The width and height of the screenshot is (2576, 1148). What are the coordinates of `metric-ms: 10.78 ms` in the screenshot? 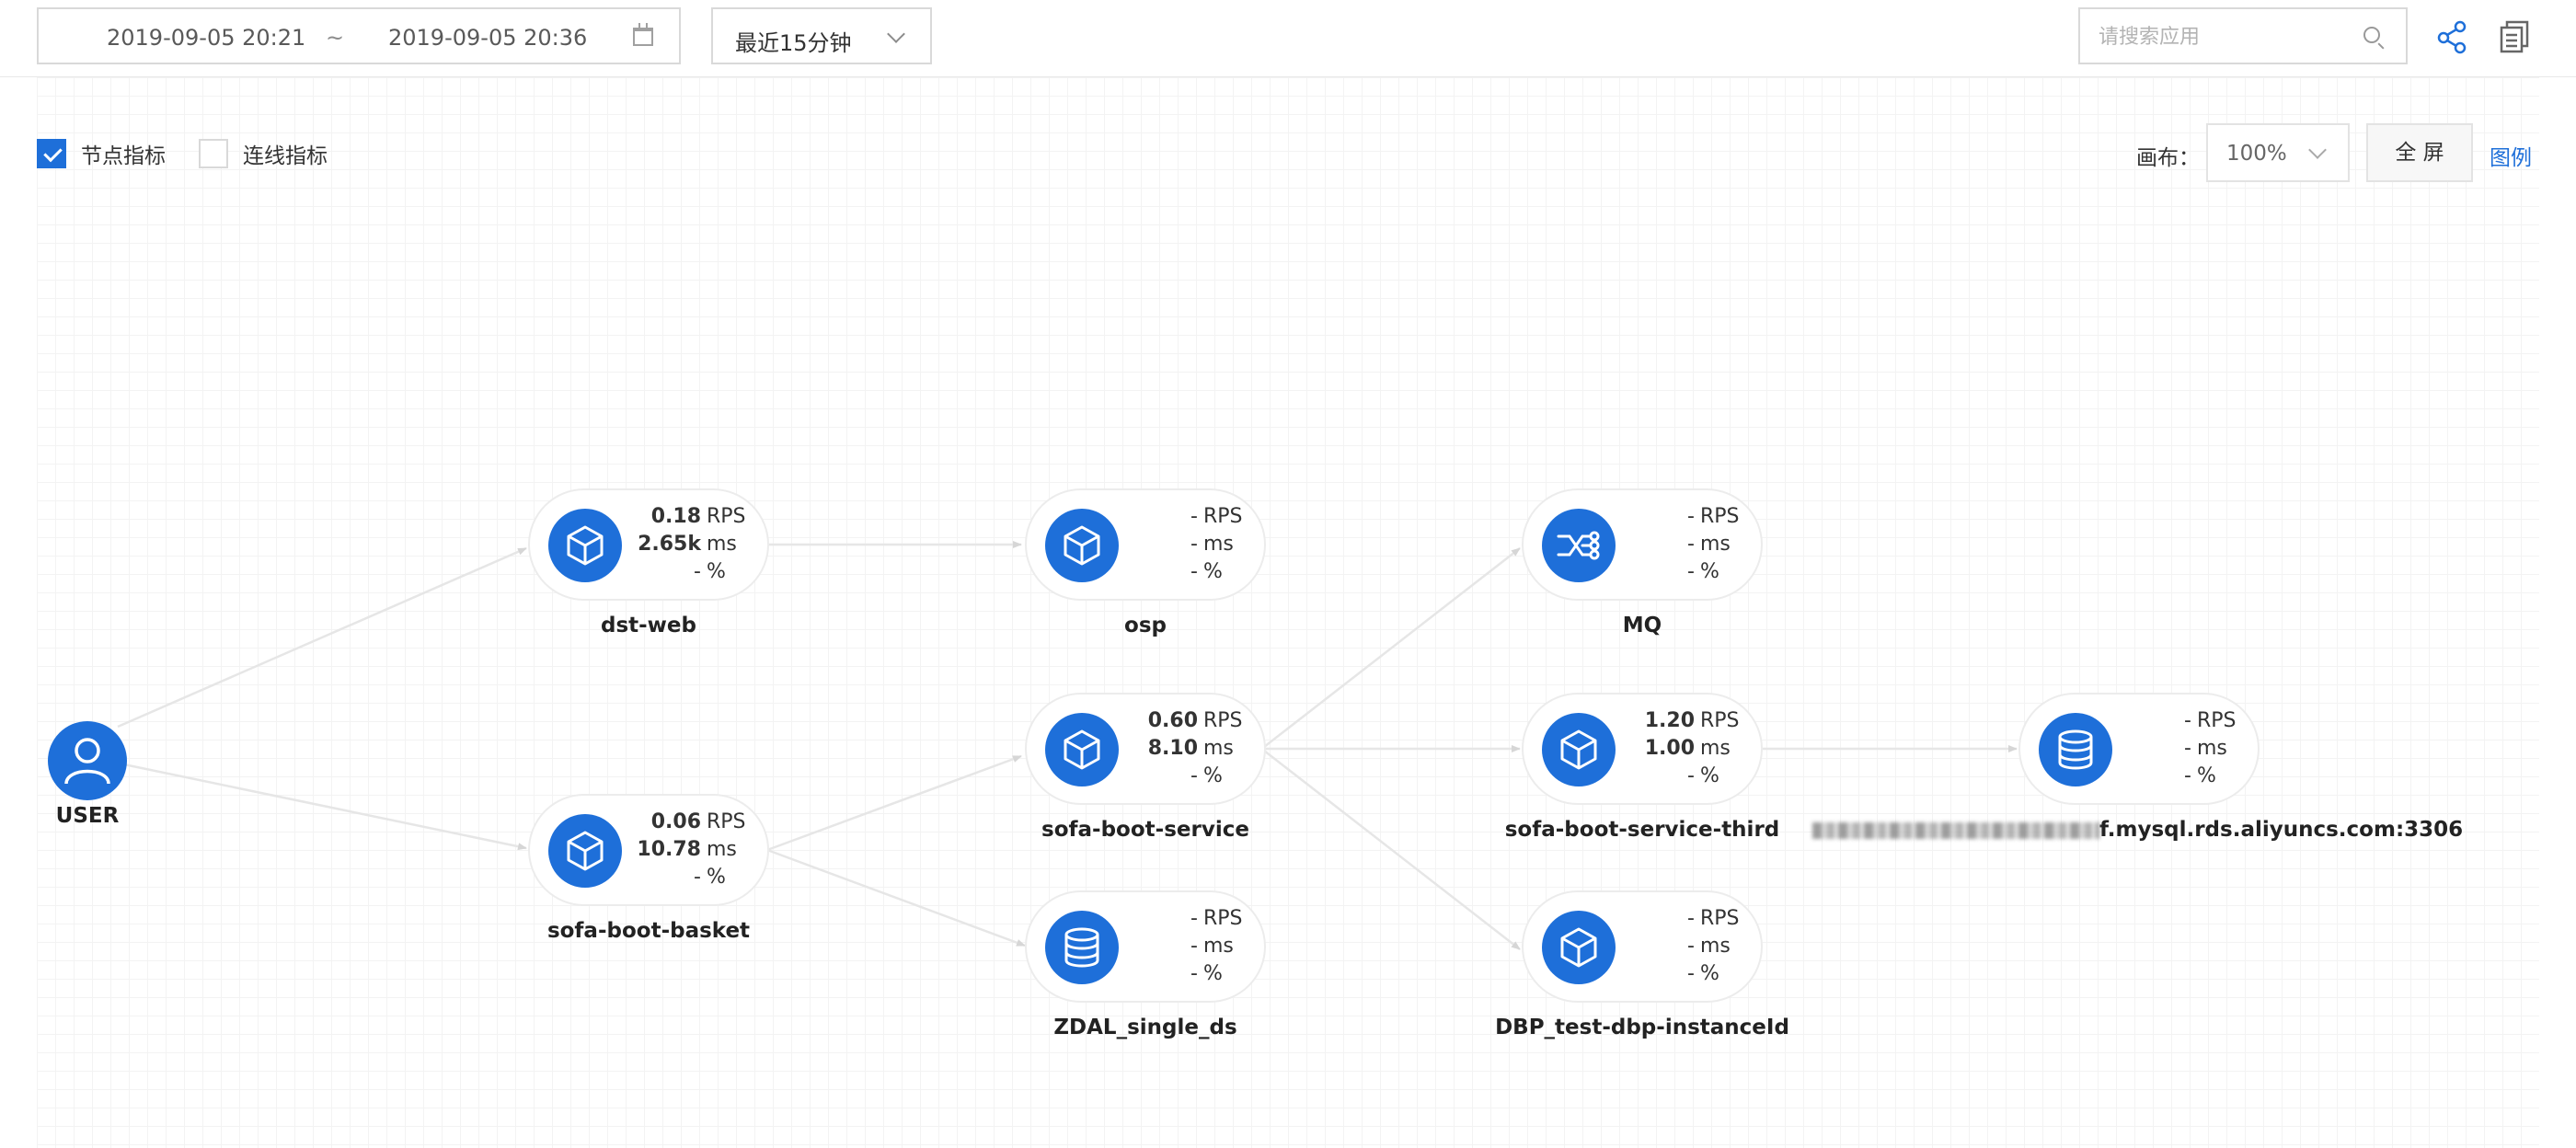 It's located at (692, 850).